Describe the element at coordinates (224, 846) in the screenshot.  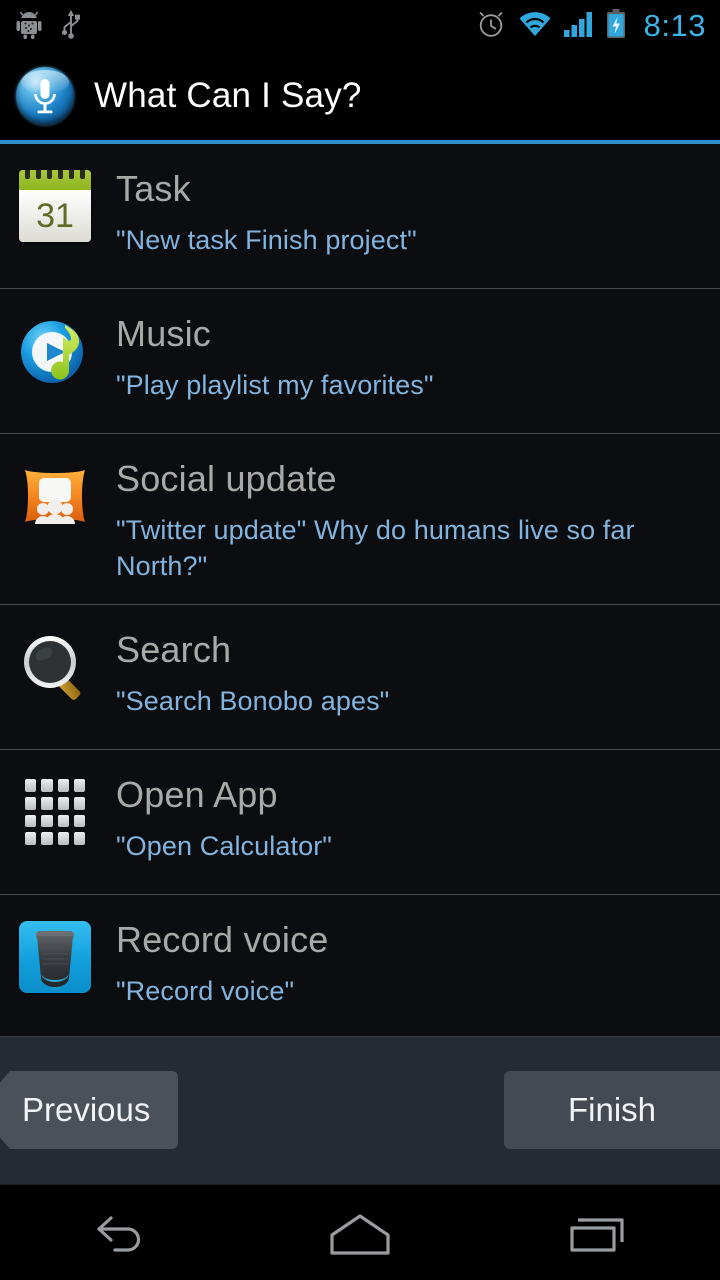
I see `list-item-example: "Open Calculator"` at that location.